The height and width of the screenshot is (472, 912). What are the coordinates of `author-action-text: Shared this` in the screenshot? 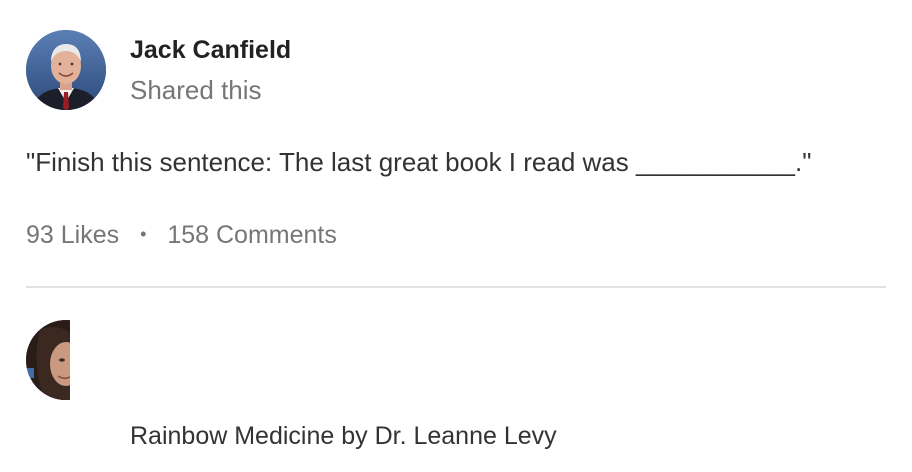 It's located at (196, 90).